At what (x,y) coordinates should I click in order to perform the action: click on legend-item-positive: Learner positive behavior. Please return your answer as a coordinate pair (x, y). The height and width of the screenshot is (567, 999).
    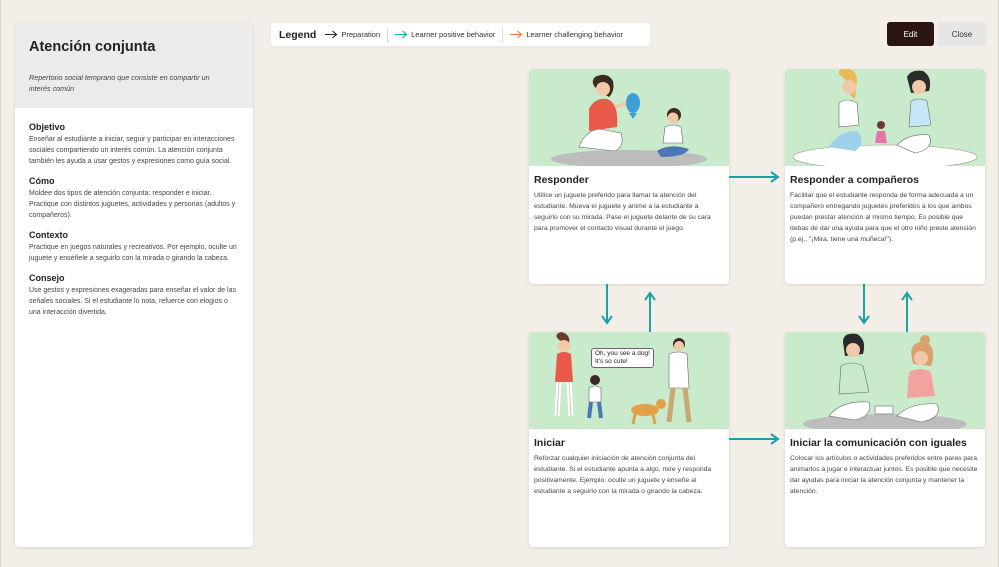
    Looking at the image, I should click on (445, 34).